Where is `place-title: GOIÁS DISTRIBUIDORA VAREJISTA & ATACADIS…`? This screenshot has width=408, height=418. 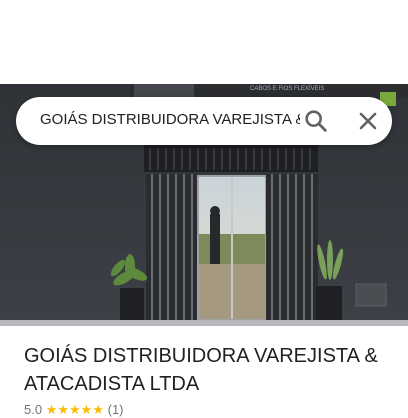
place-title: GOIÁS DISTRIBUIDORA VAREJISTA & ATACADIS… is located at coordinates (201, 370).